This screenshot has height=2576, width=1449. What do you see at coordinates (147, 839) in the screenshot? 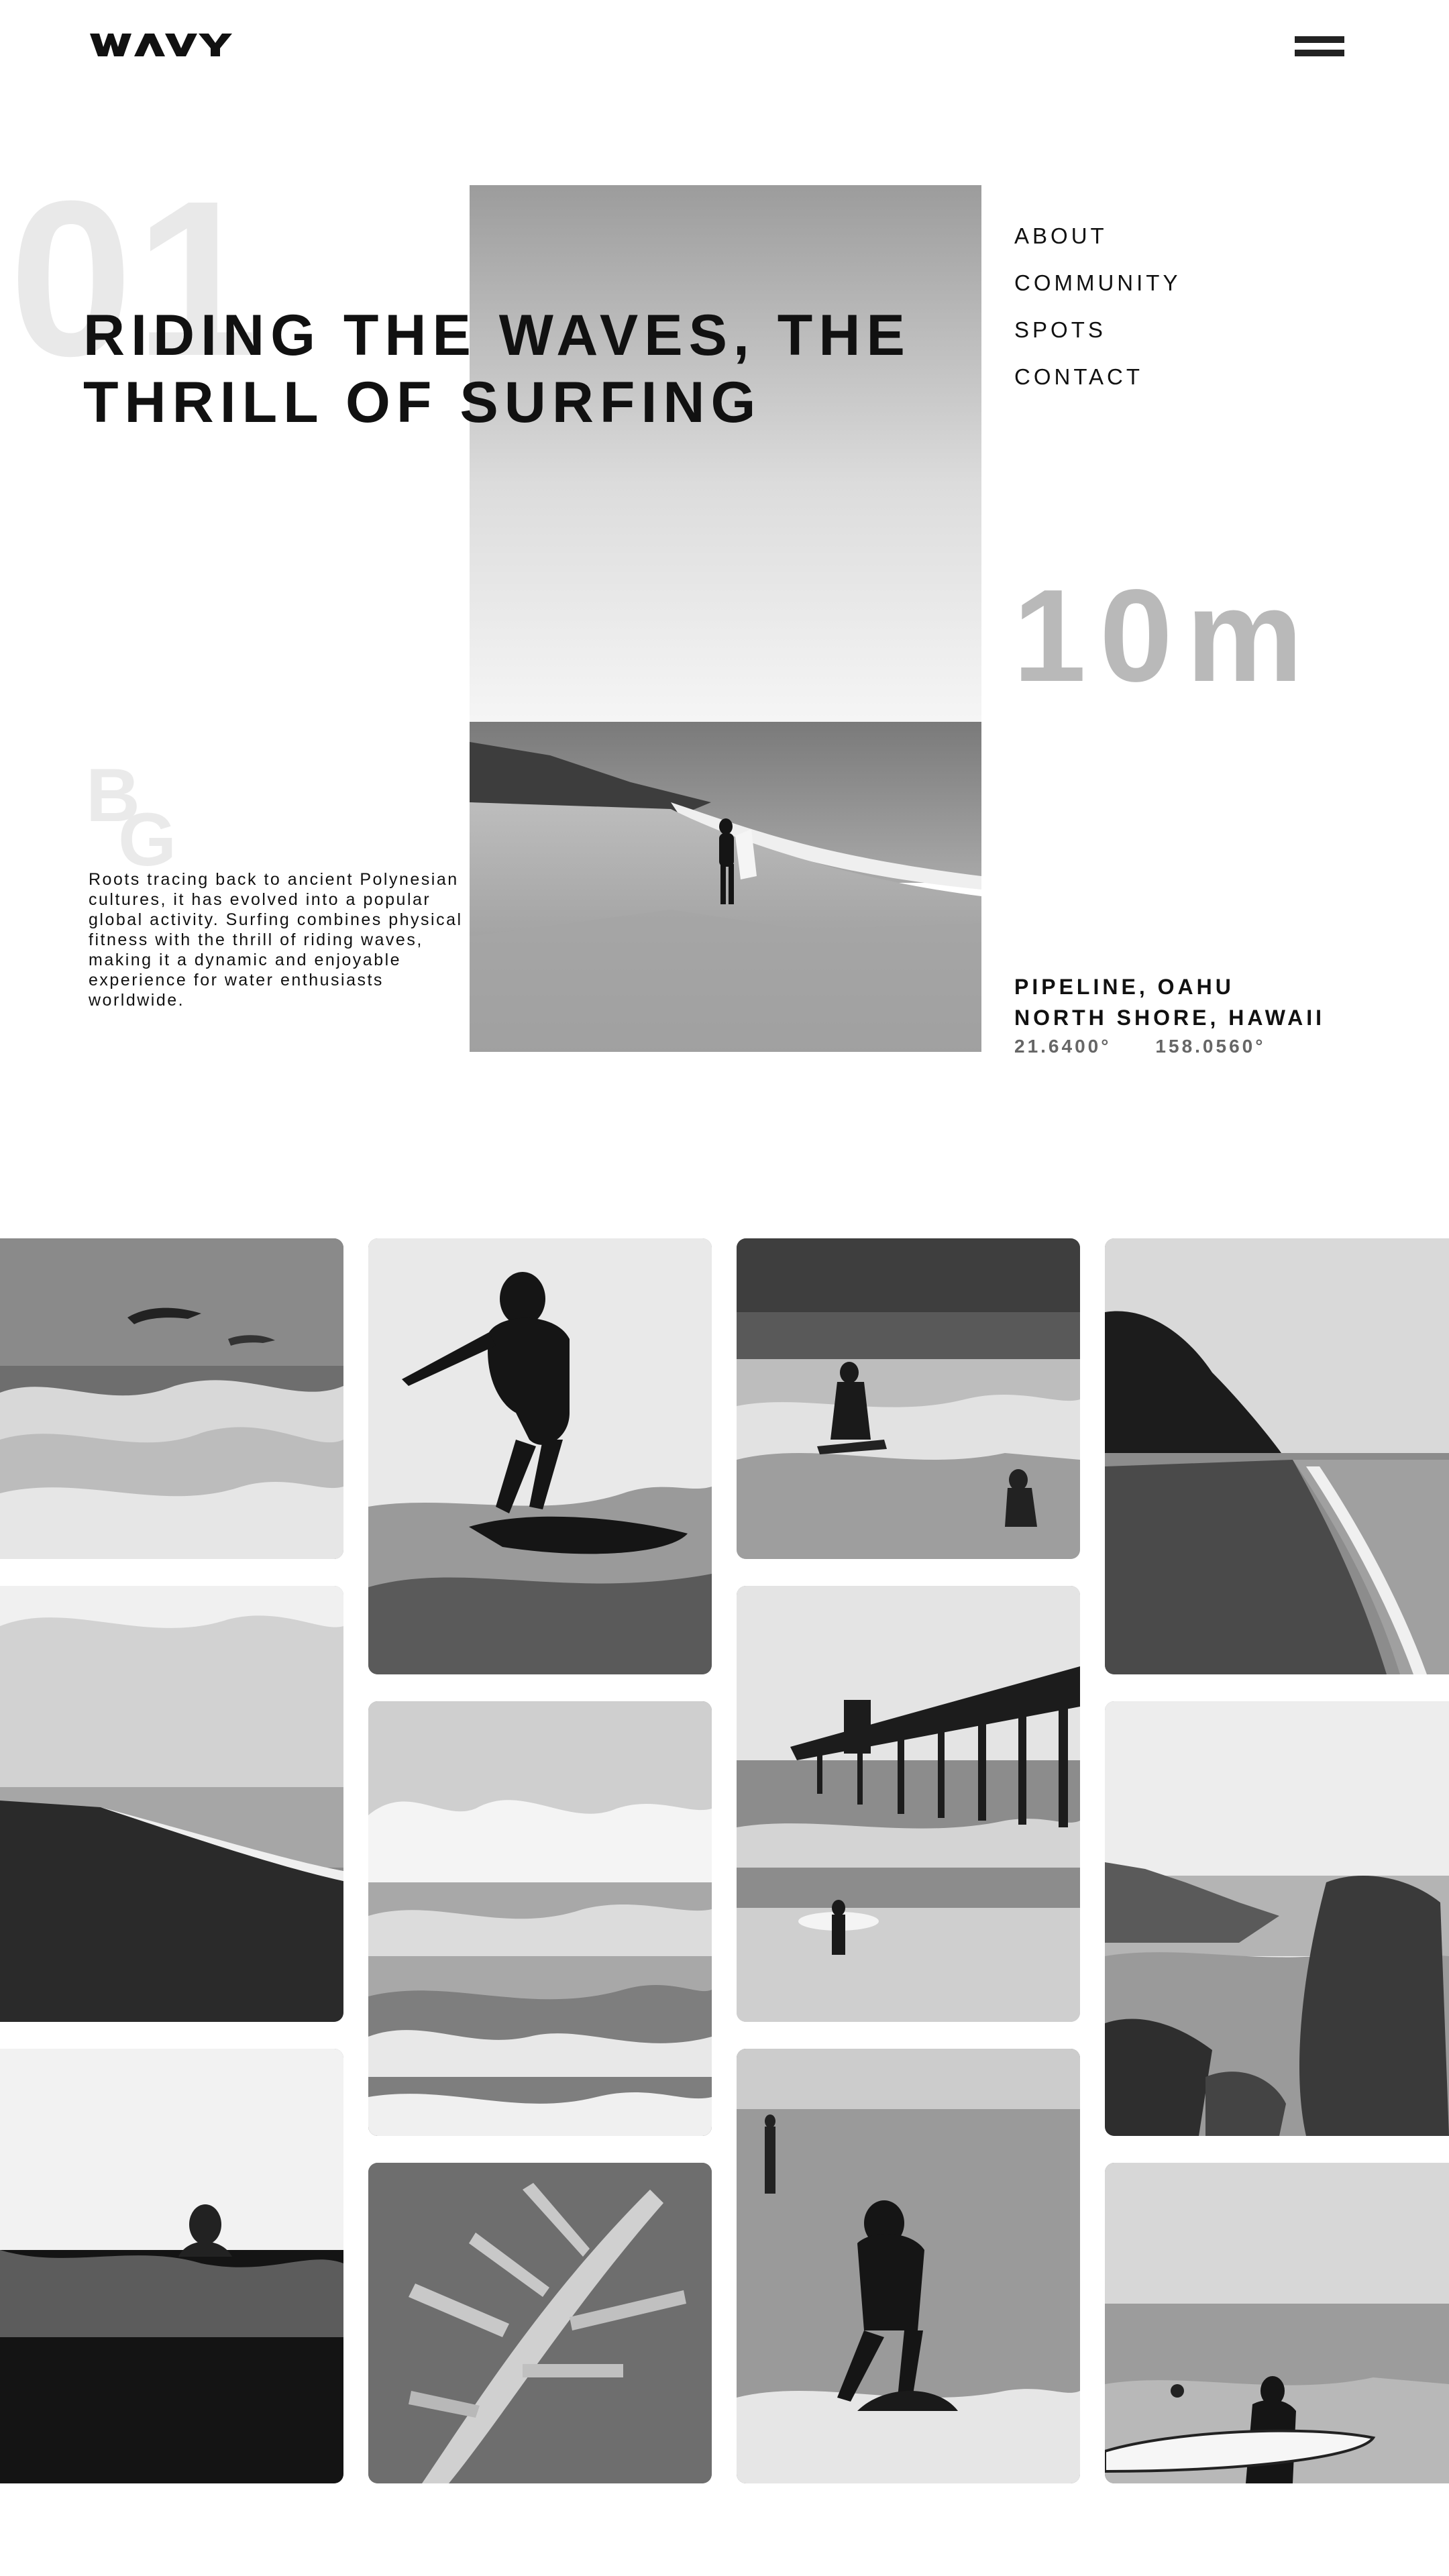
I see `decorative-letter-g: G` at bounding box center [147, 839].